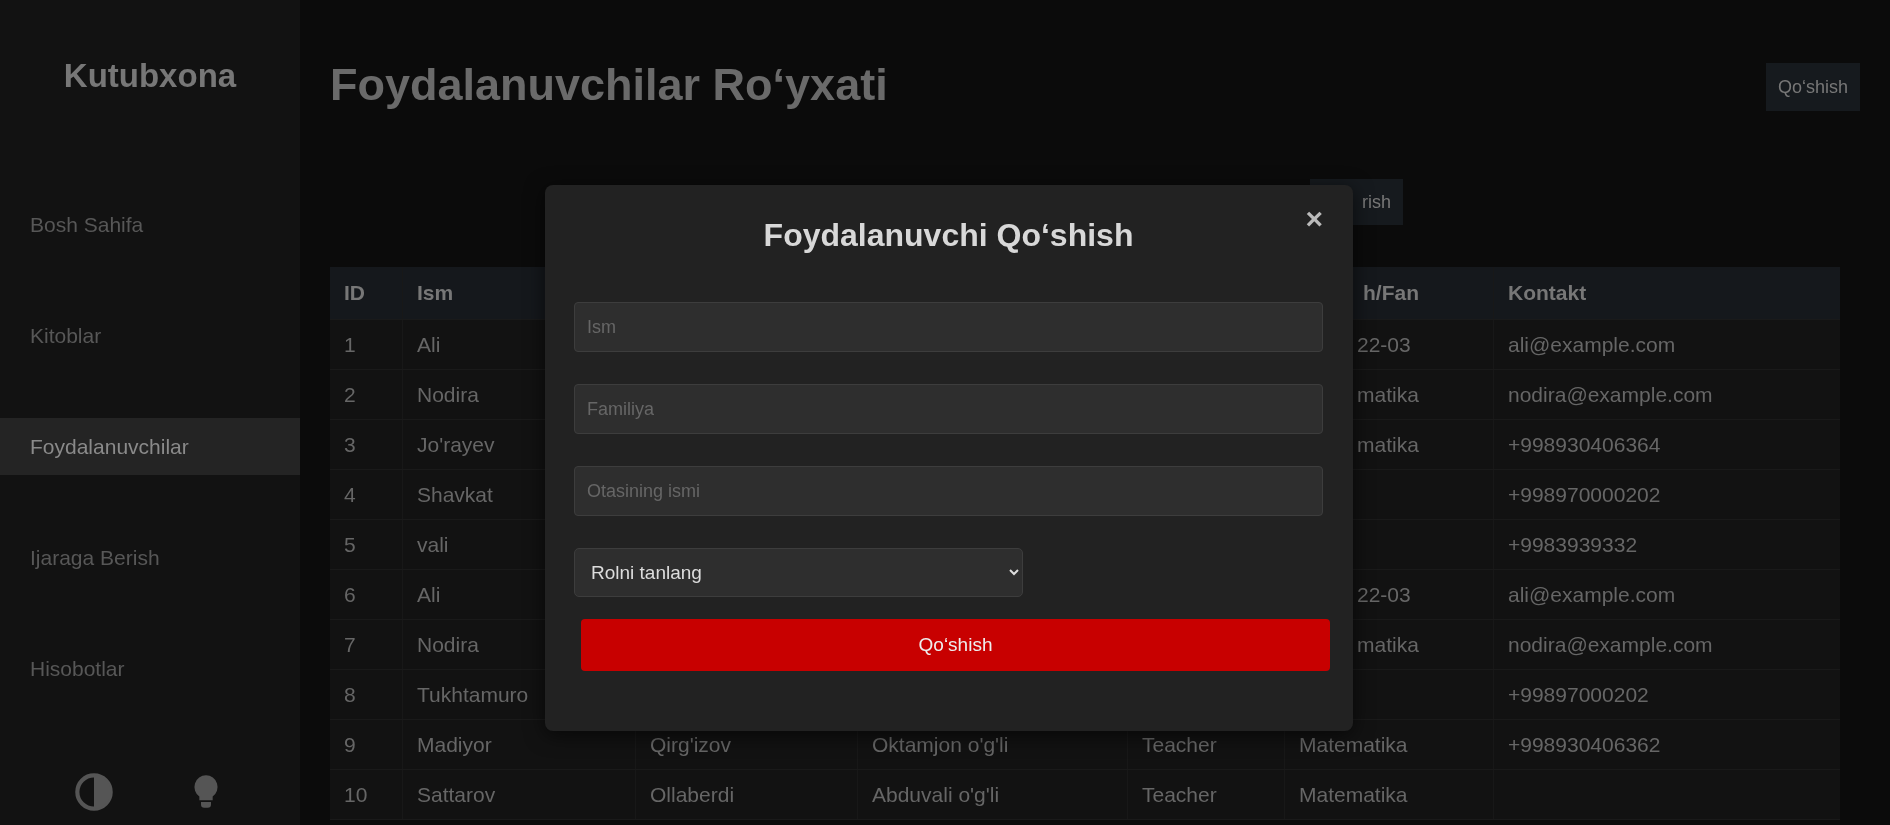 The width and height of the screenshot is (1890, 825). I want to click on table-cell: Sattarov, so click(519, 794).